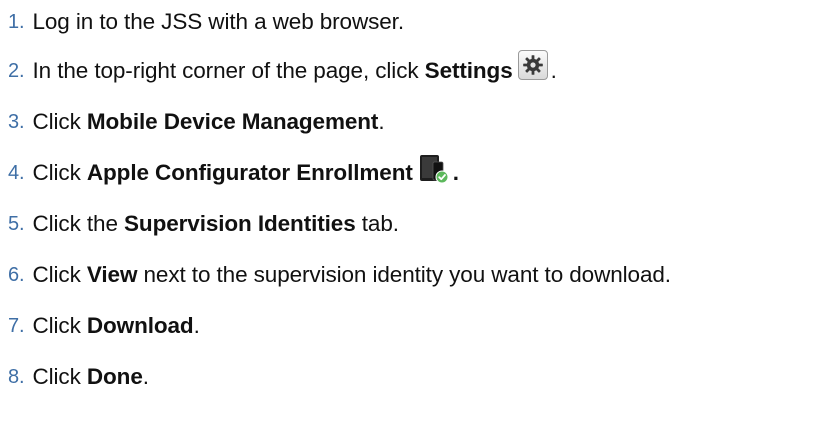  I want to click on settings-label: Settings, so click(468, 70).